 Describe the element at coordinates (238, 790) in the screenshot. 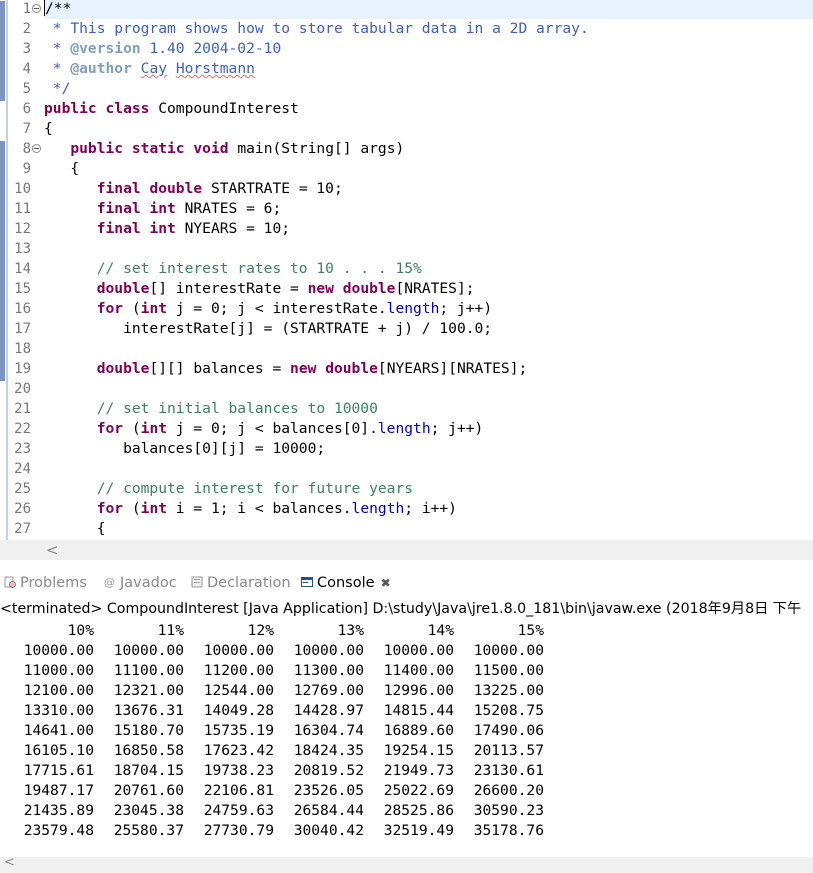

I see `console-cell: 22106.81` at that location.